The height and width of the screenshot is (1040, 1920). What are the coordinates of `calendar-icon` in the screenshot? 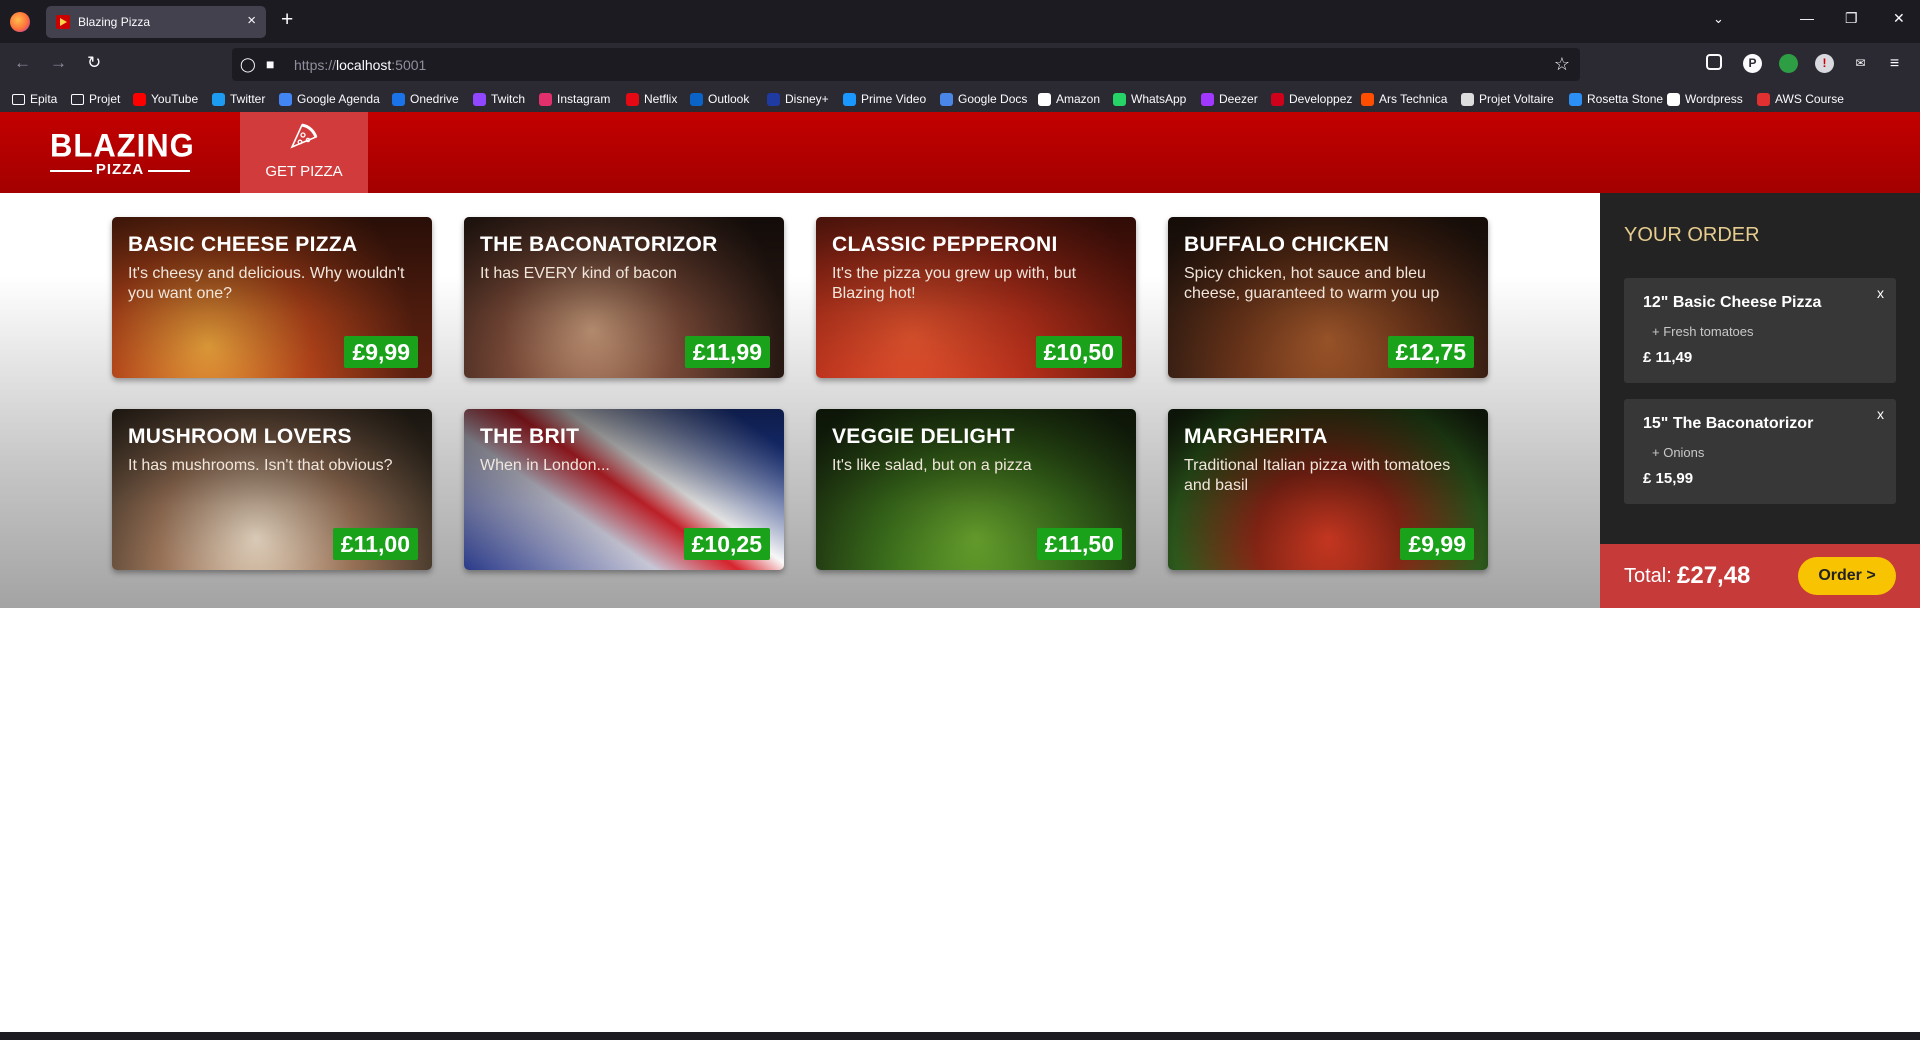 It's located at (285, 99).